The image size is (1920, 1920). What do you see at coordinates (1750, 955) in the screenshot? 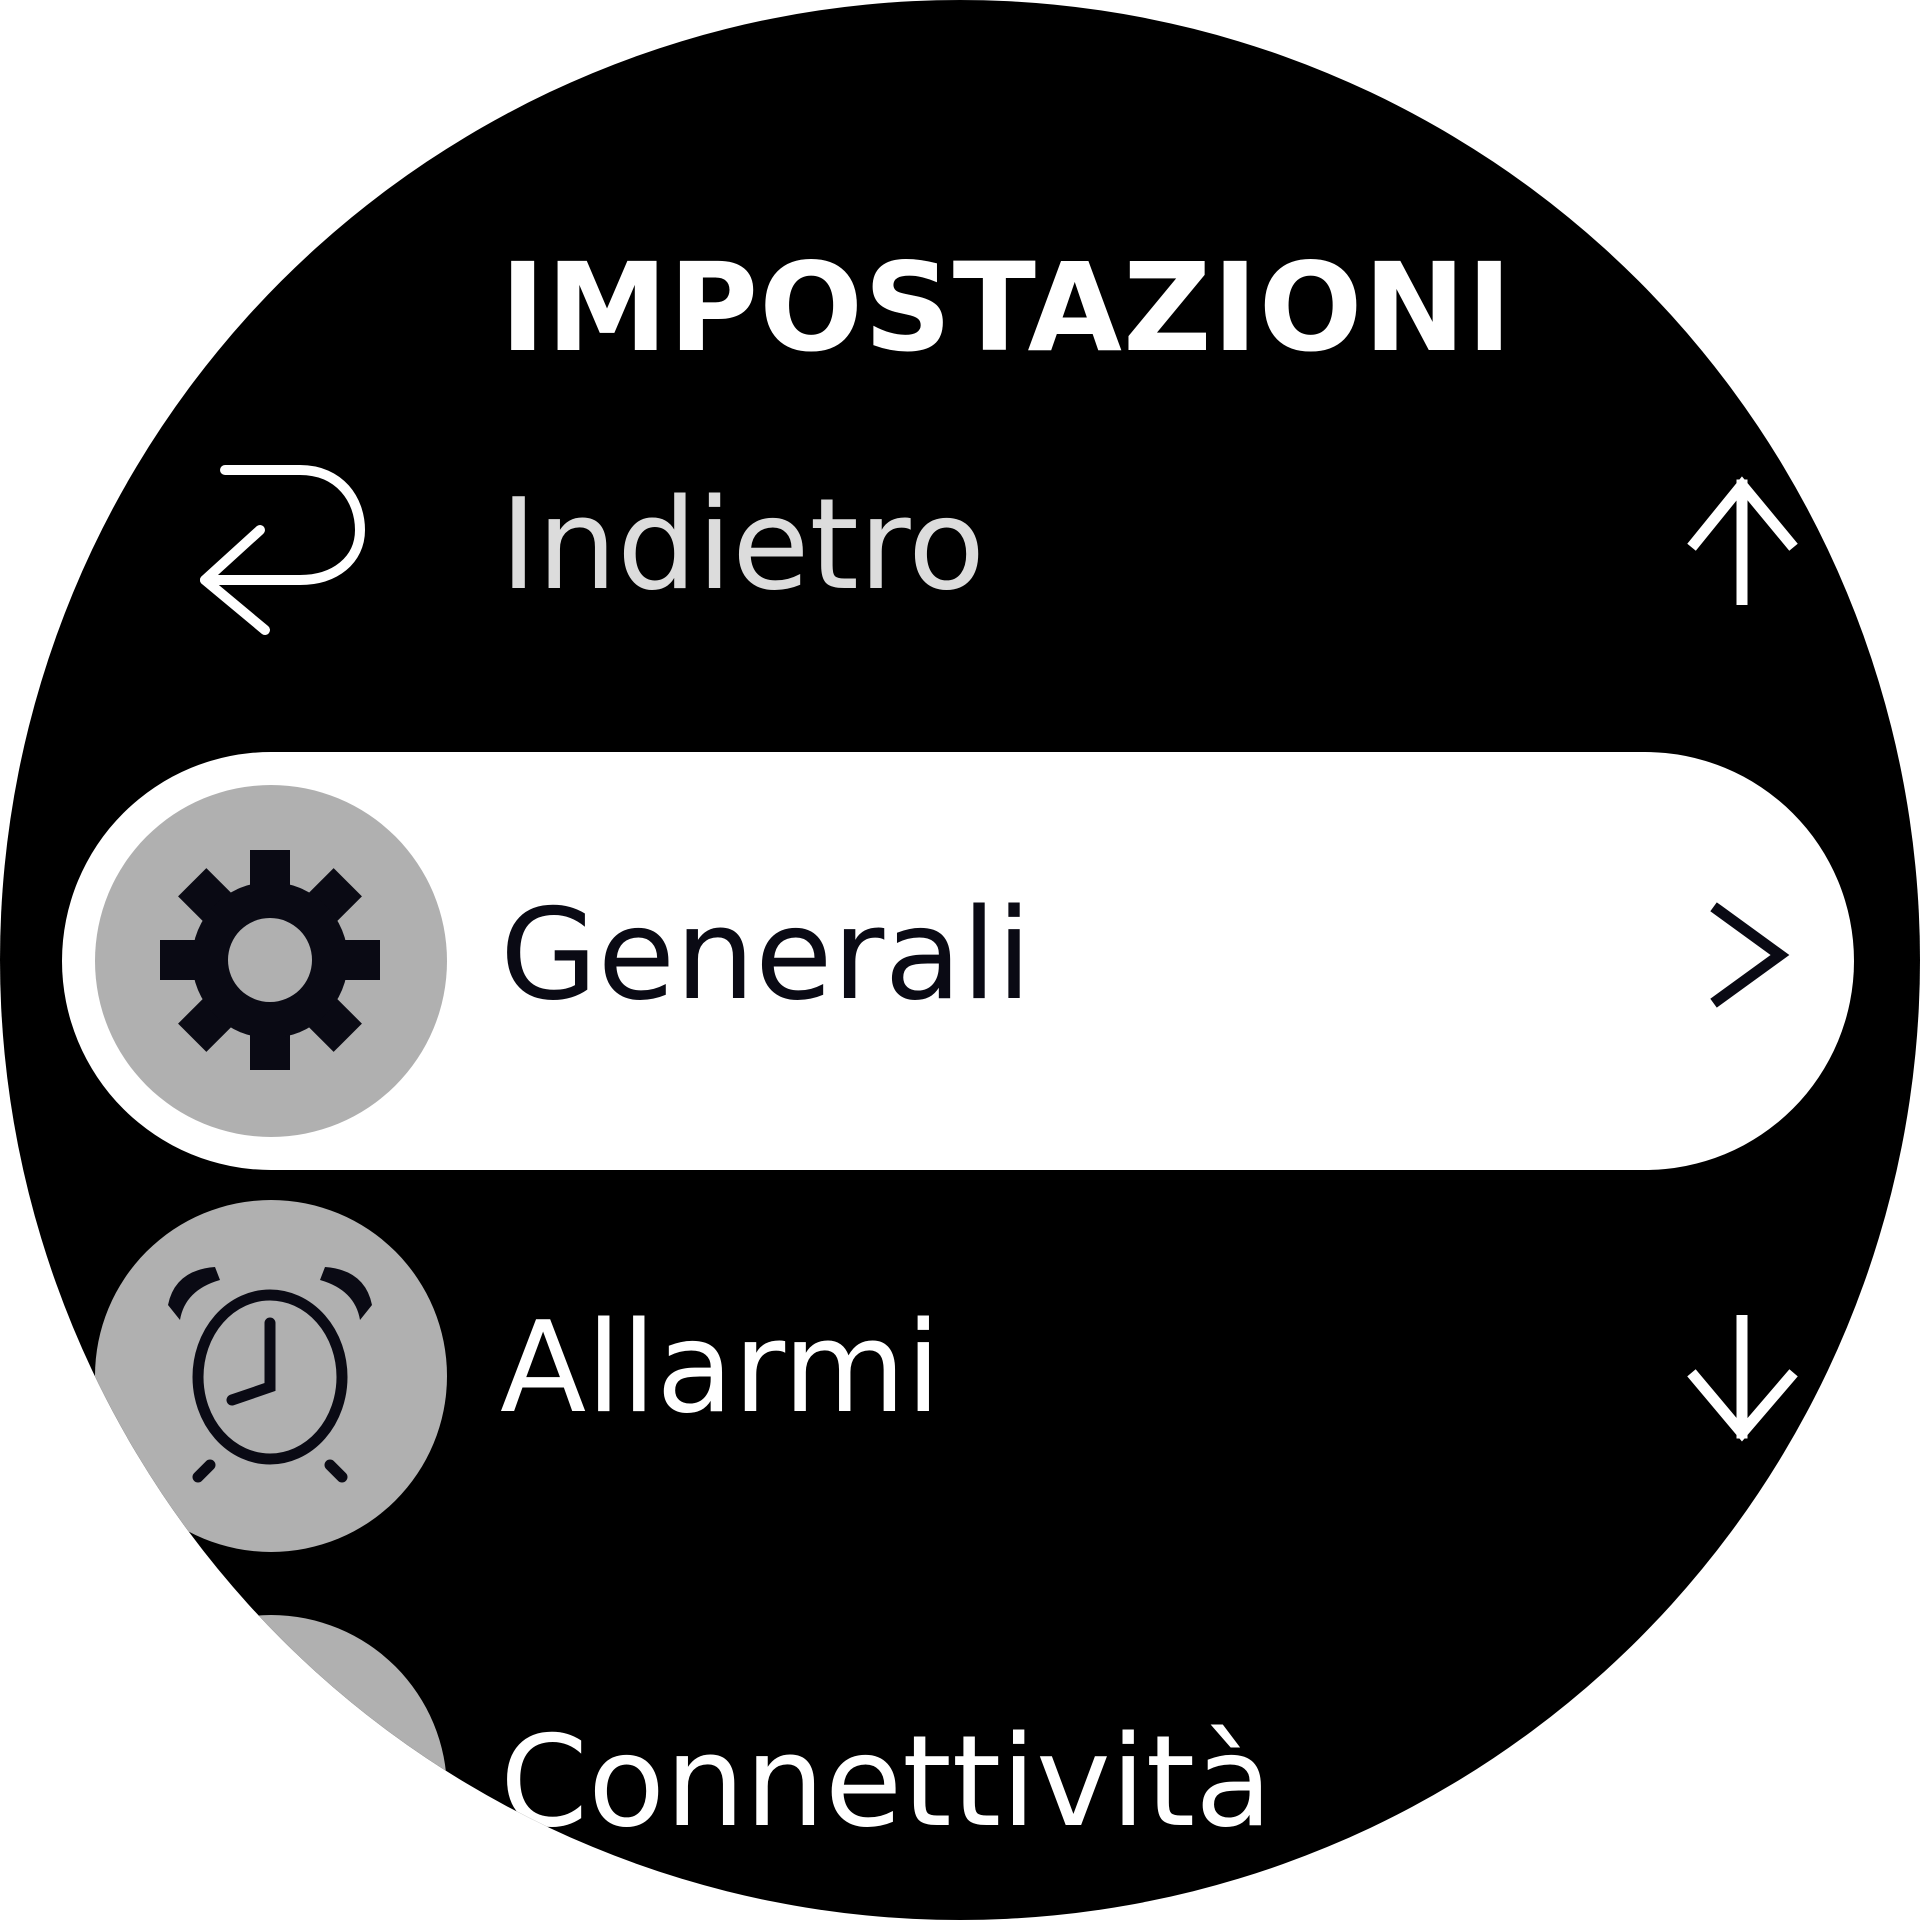
I see `chevron-right-icon` at bounding box center [1750, 955].